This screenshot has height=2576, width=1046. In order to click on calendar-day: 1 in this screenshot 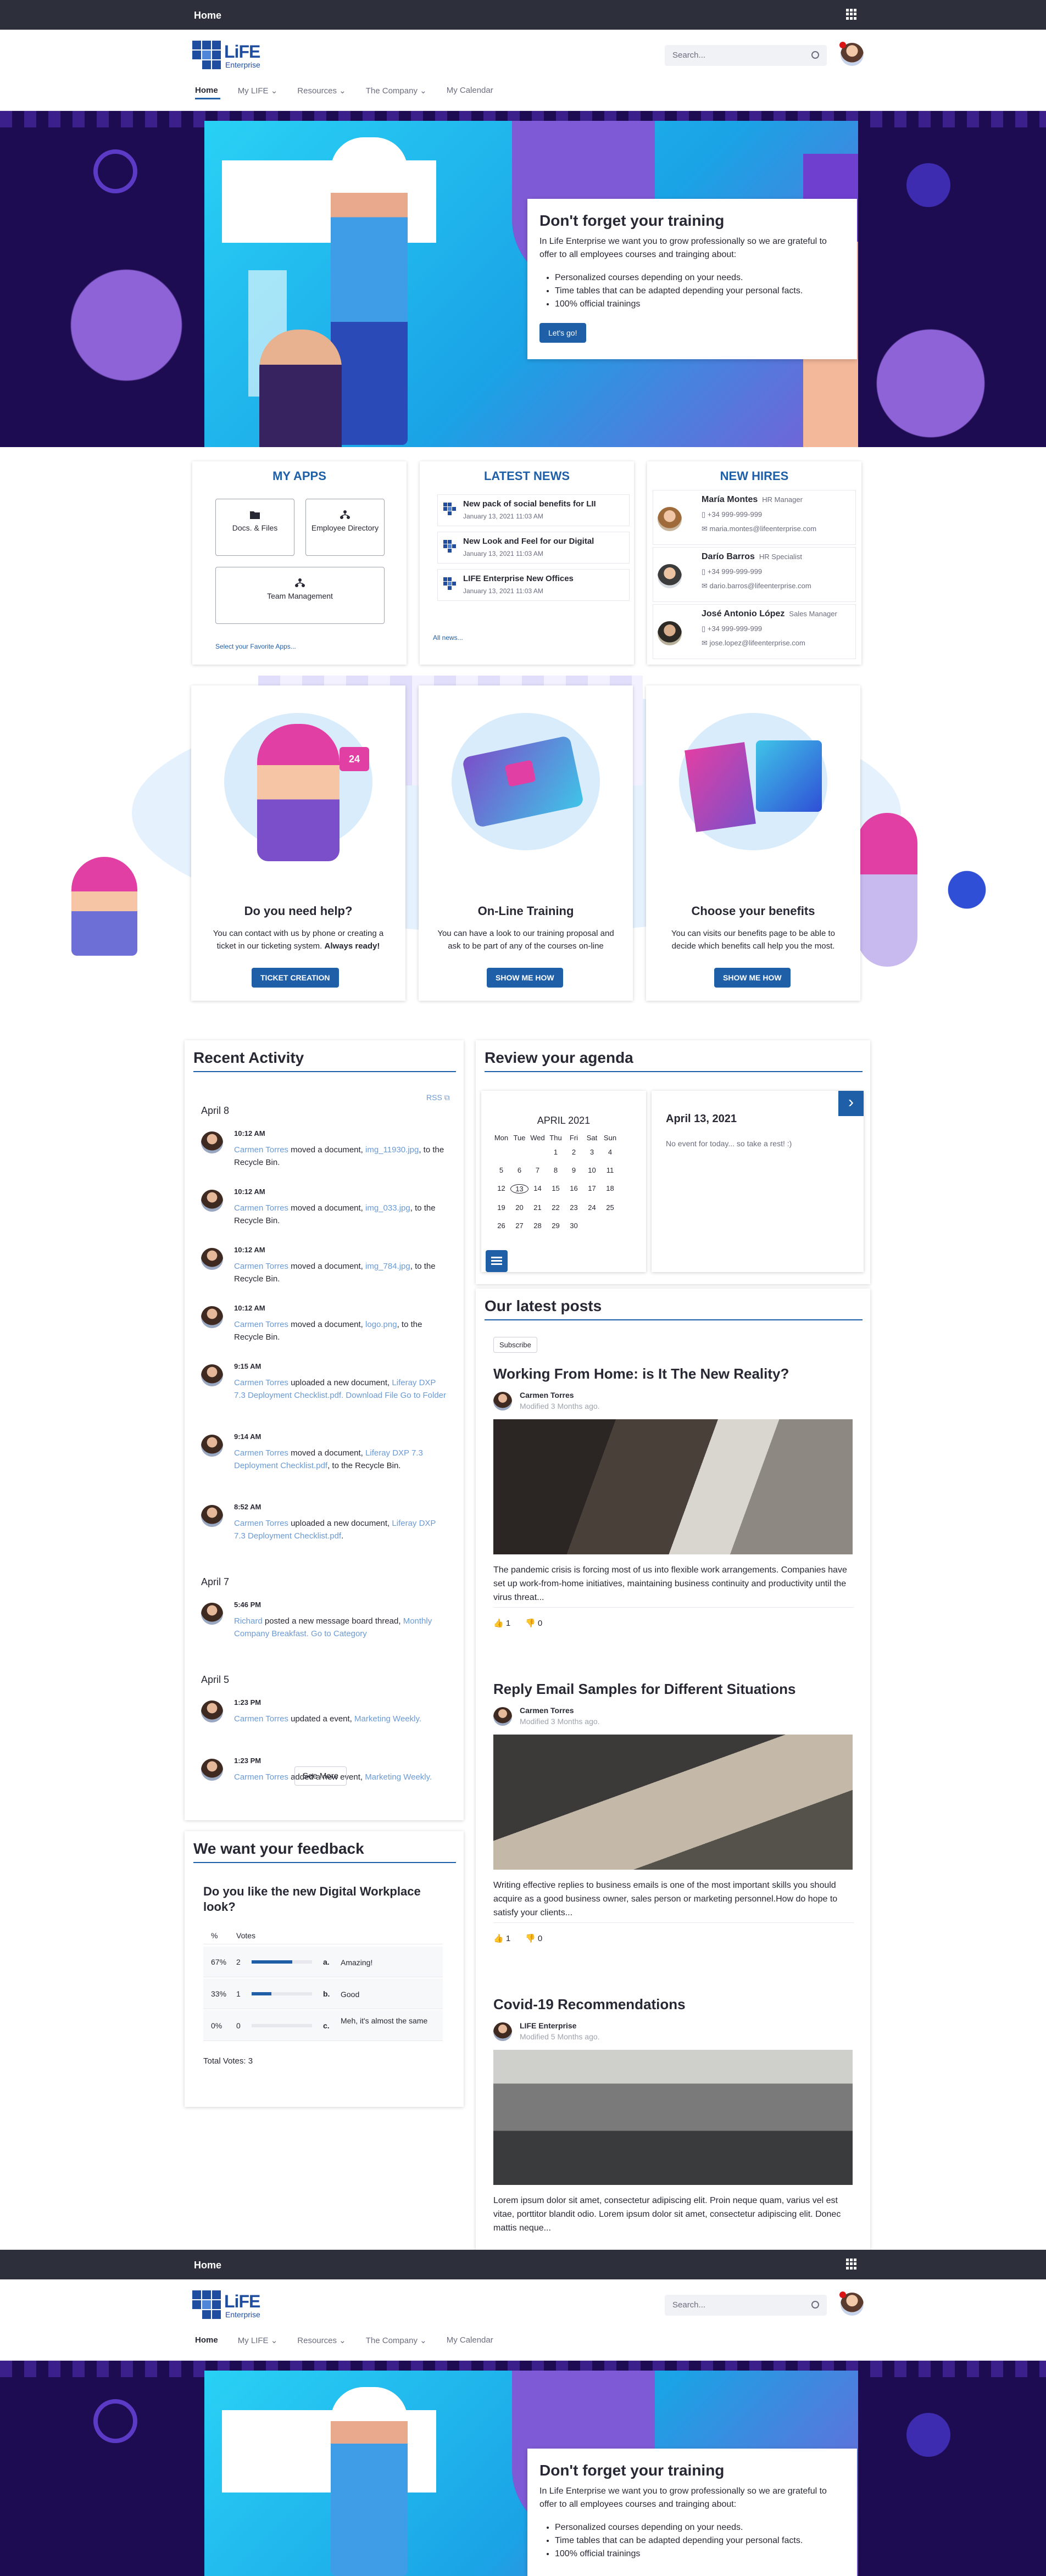, I will do `click(556, 1152)`.